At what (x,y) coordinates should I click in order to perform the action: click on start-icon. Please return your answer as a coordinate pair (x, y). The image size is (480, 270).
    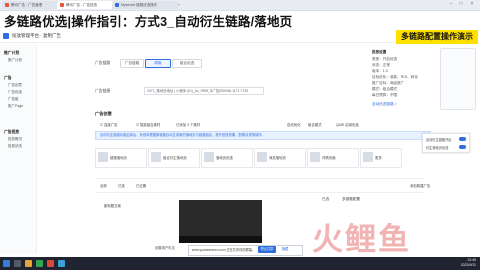
    Looking at the image, I should click on (6, 263).